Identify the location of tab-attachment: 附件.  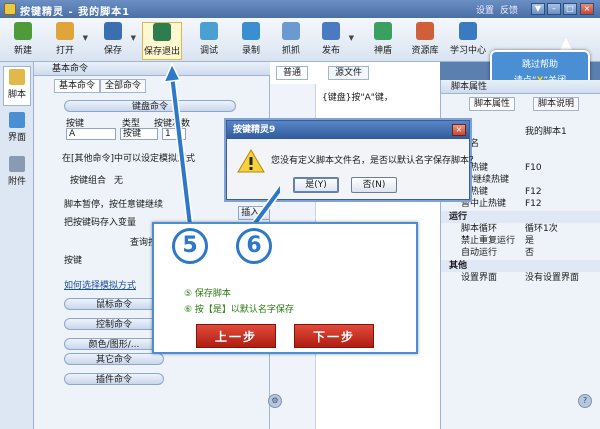
(17, 174).